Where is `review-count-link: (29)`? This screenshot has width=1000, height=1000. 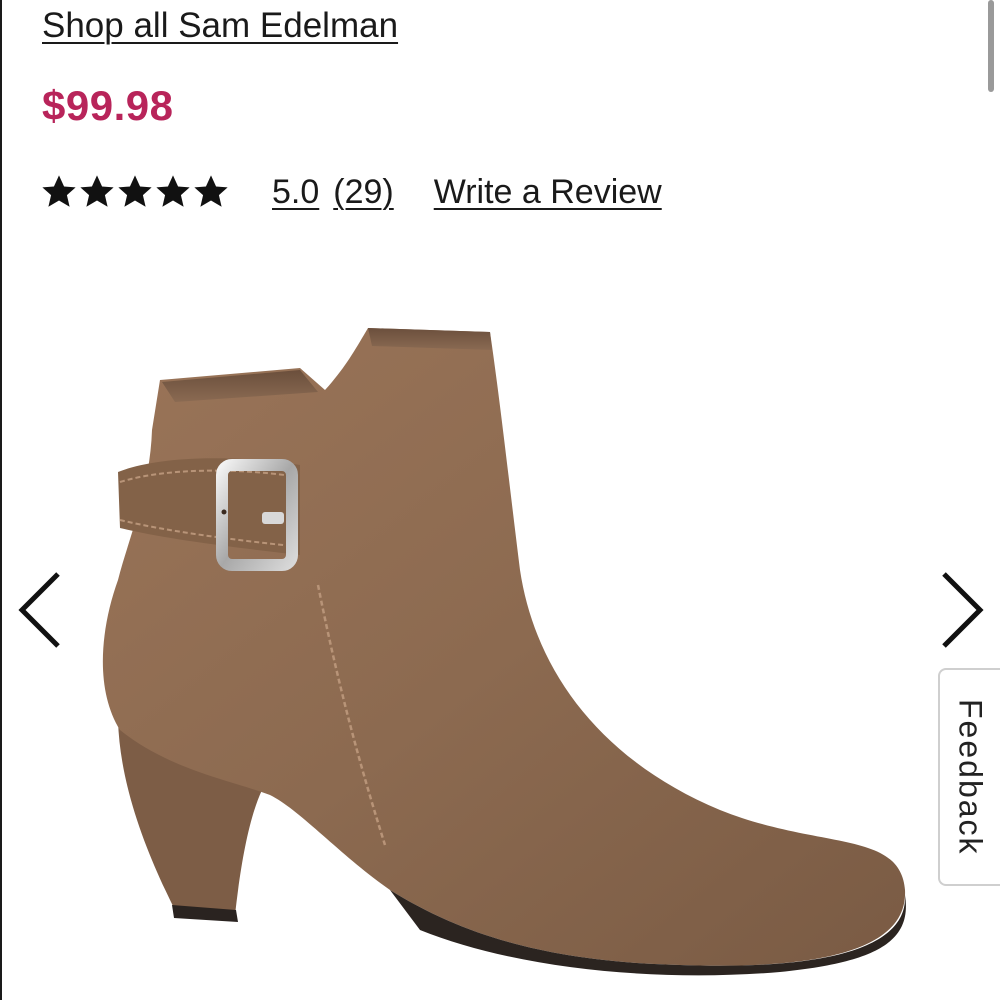 review-count-link: (29) is located at coordinates (363, 192).